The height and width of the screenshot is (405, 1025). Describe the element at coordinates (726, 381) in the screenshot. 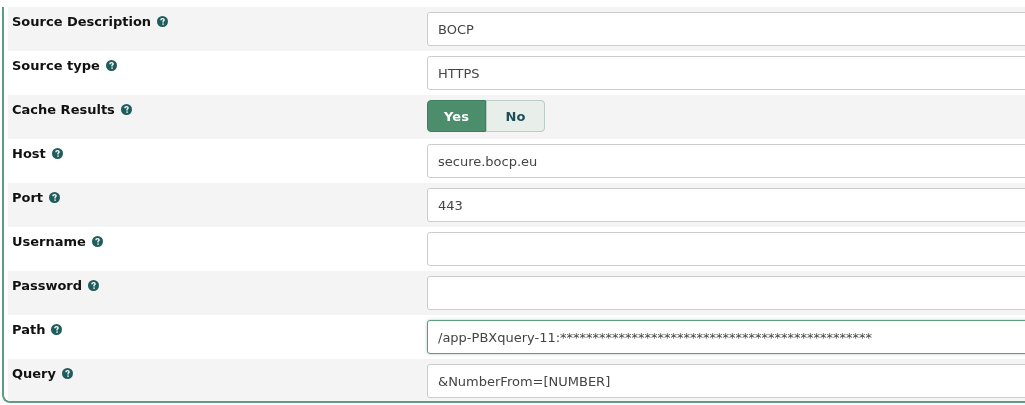

I see `text-field: &NumberFrom=[NUMBER]` at that location.